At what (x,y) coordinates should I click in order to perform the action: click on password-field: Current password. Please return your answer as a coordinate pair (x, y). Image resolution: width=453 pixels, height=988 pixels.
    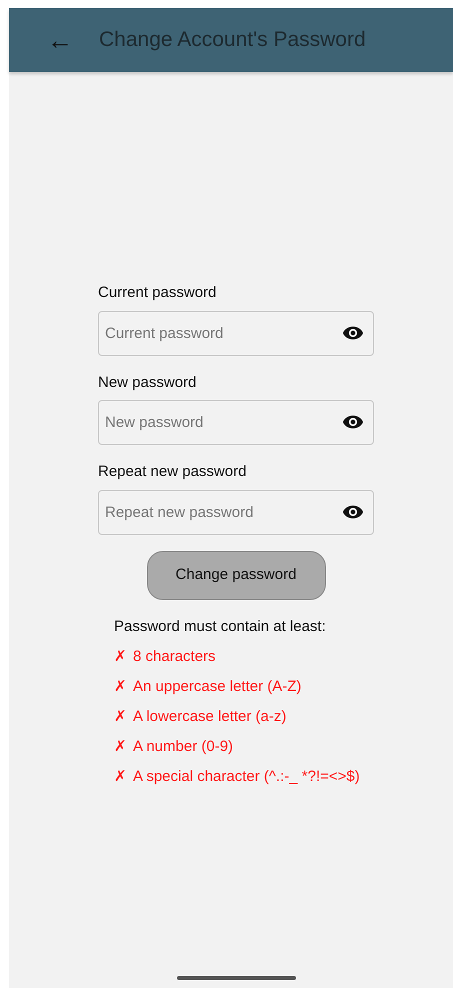
    Looking at the image, I should click on (236, 333).